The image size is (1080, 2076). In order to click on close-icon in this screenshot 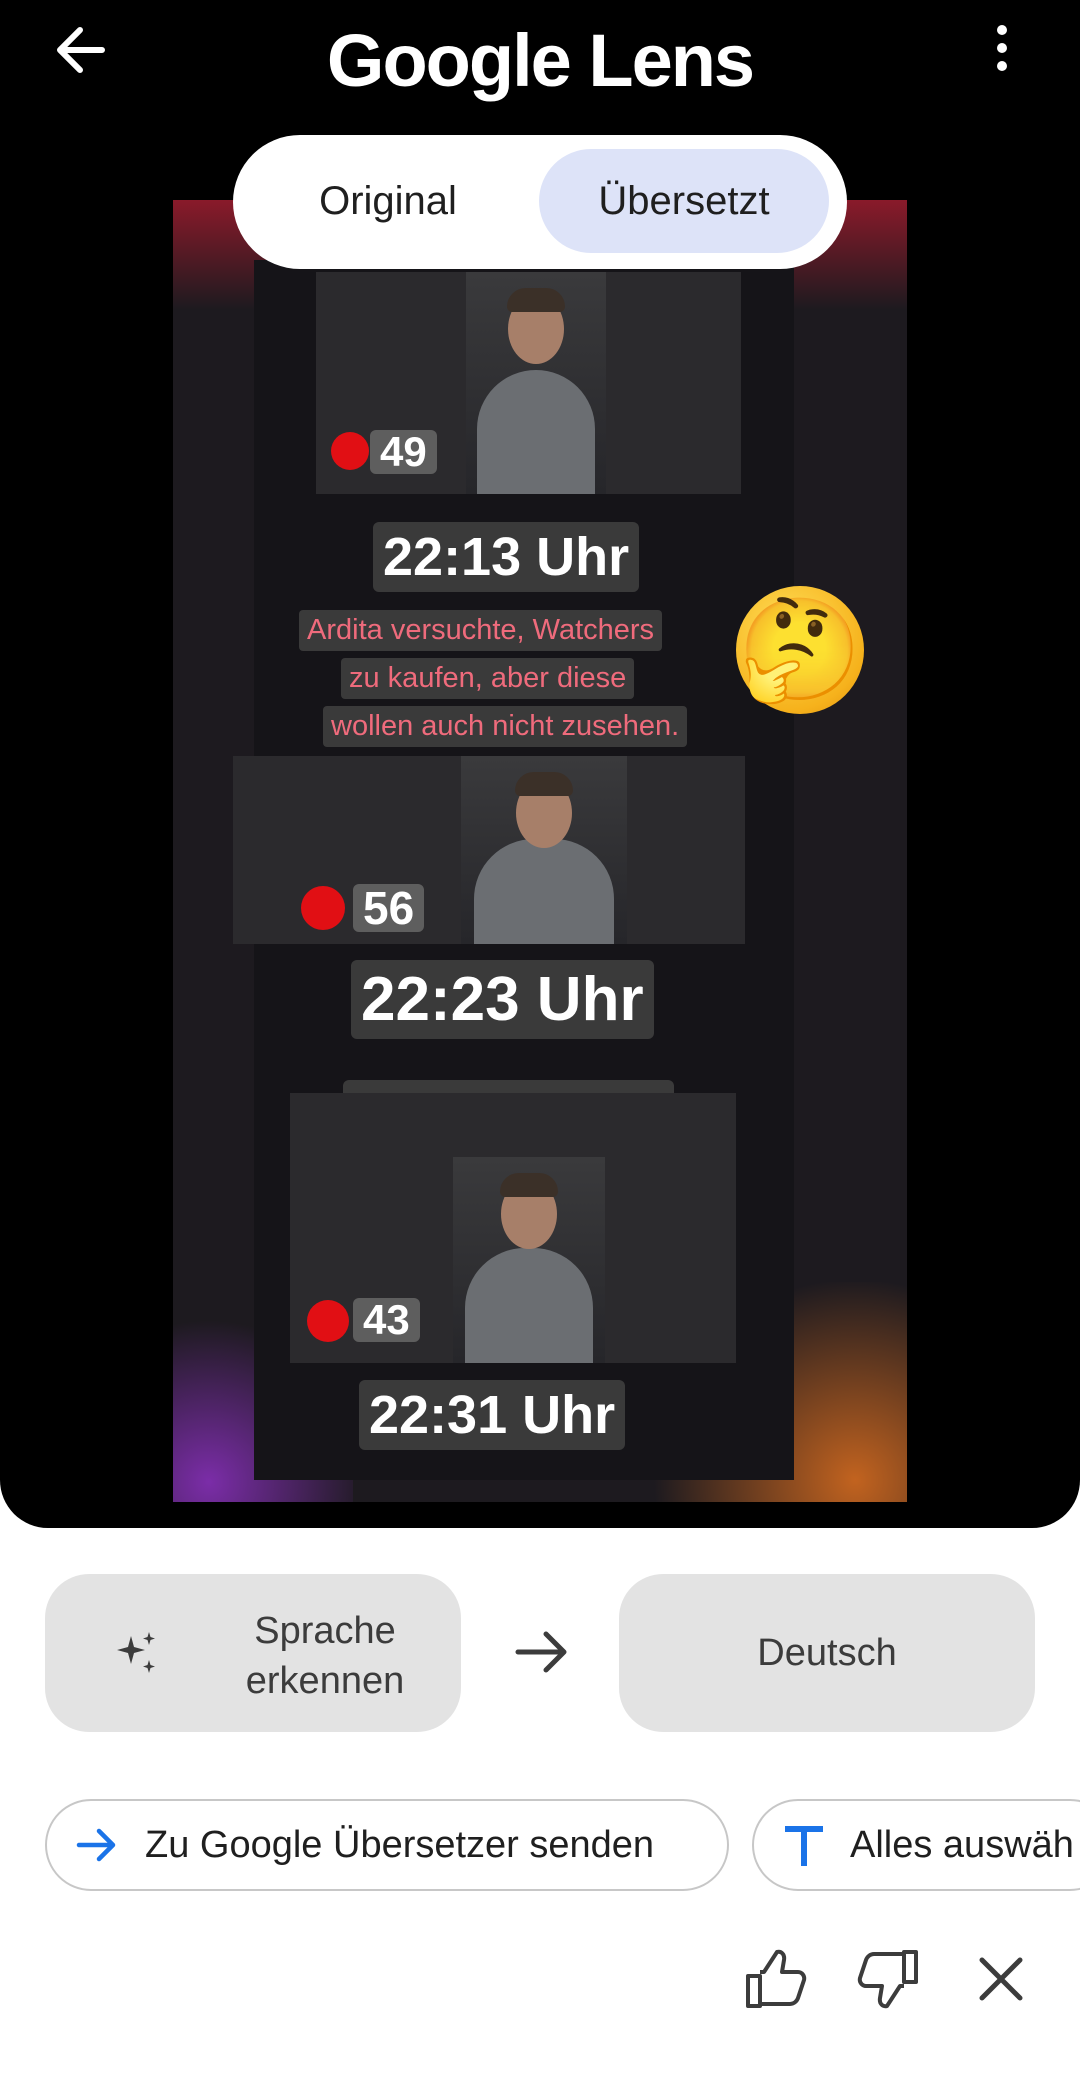, I will do `click(1001, 1979)`.